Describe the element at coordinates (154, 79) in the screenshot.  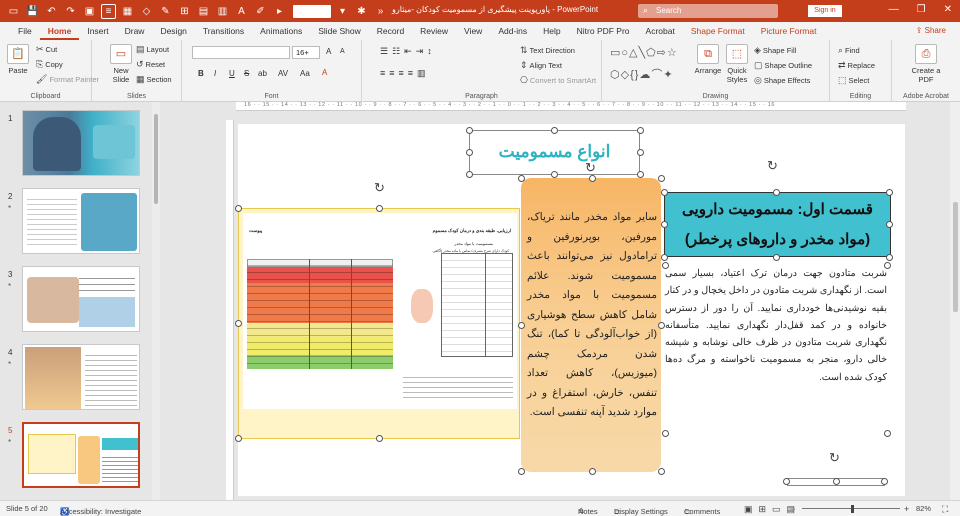
I see `section-button: ▦ Section` at that location.